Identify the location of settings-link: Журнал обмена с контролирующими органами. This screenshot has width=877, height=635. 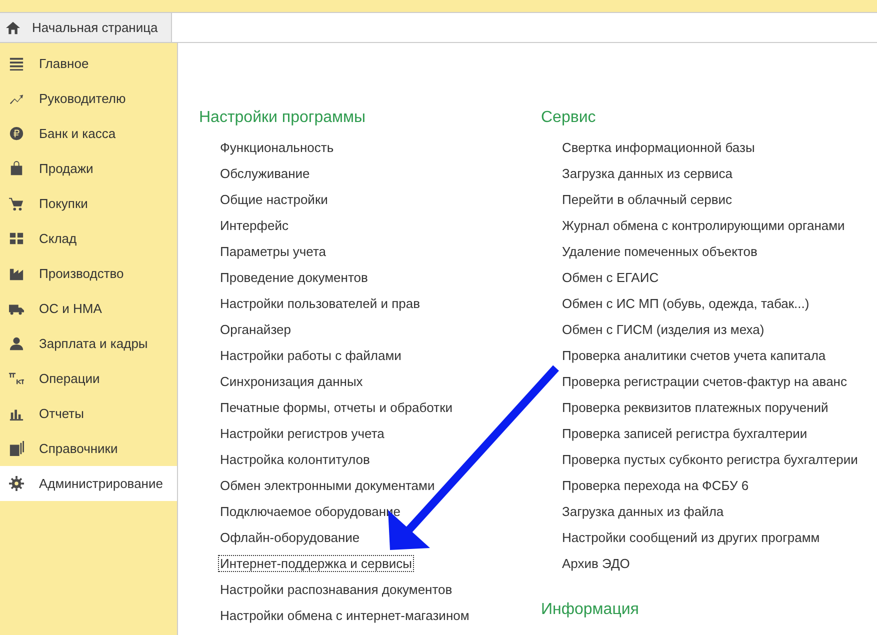
(703, 225).